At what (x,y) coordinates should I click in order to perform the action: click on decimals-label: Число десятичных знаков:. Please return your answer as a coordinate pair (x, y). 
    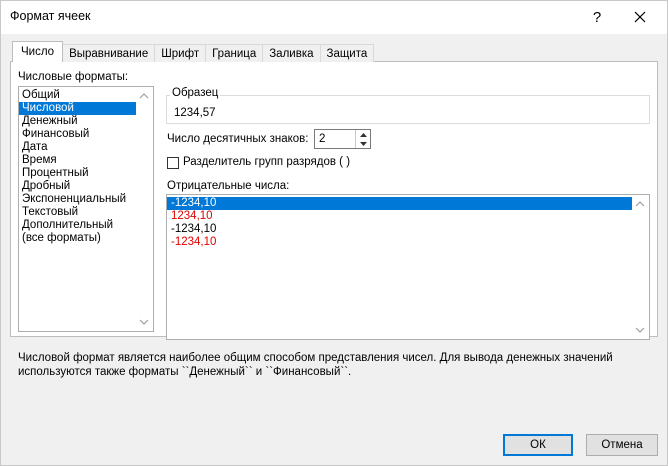
    Looking at the image, I should click on (238, 139).